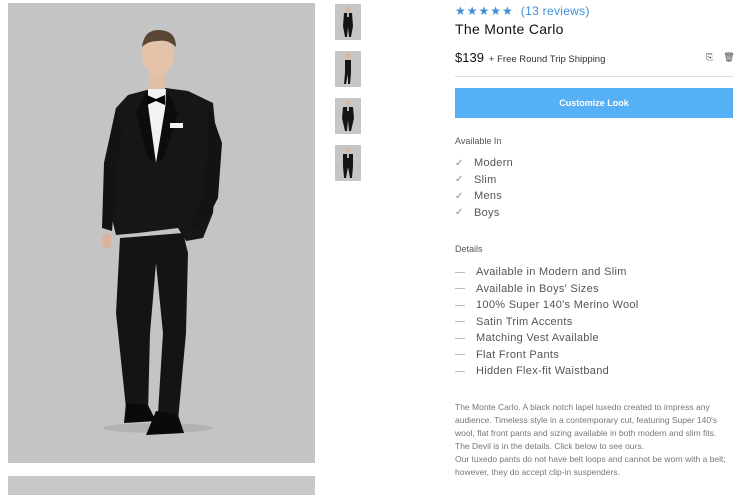  What do you see at coordinates (594, 76) in the screenshot?
I see `divider` at bounding box center [594, 76].